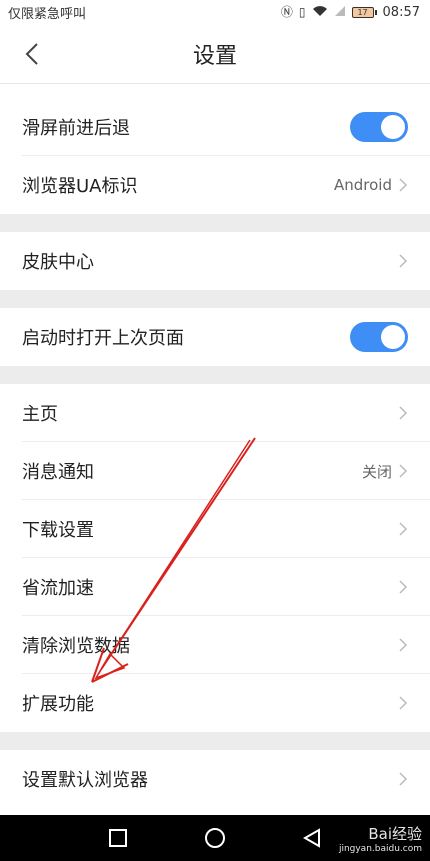 Image resolution: width=430 pixels, height=861 pixels. I want to click on setting-label: 扩展功能, so click(58, 704).